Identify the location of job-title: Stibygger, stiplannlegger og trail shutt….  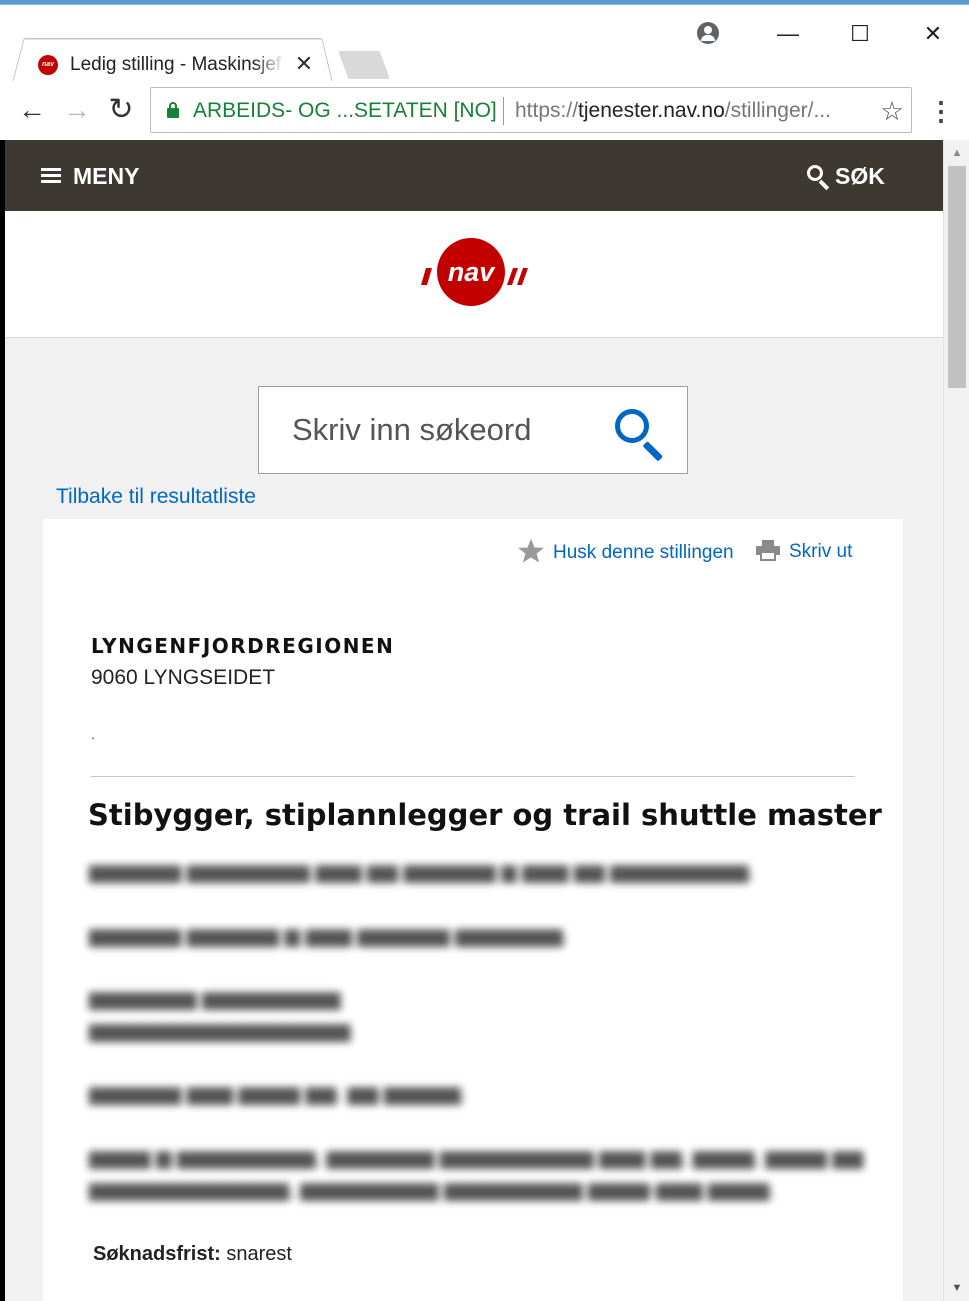
(485, 815).